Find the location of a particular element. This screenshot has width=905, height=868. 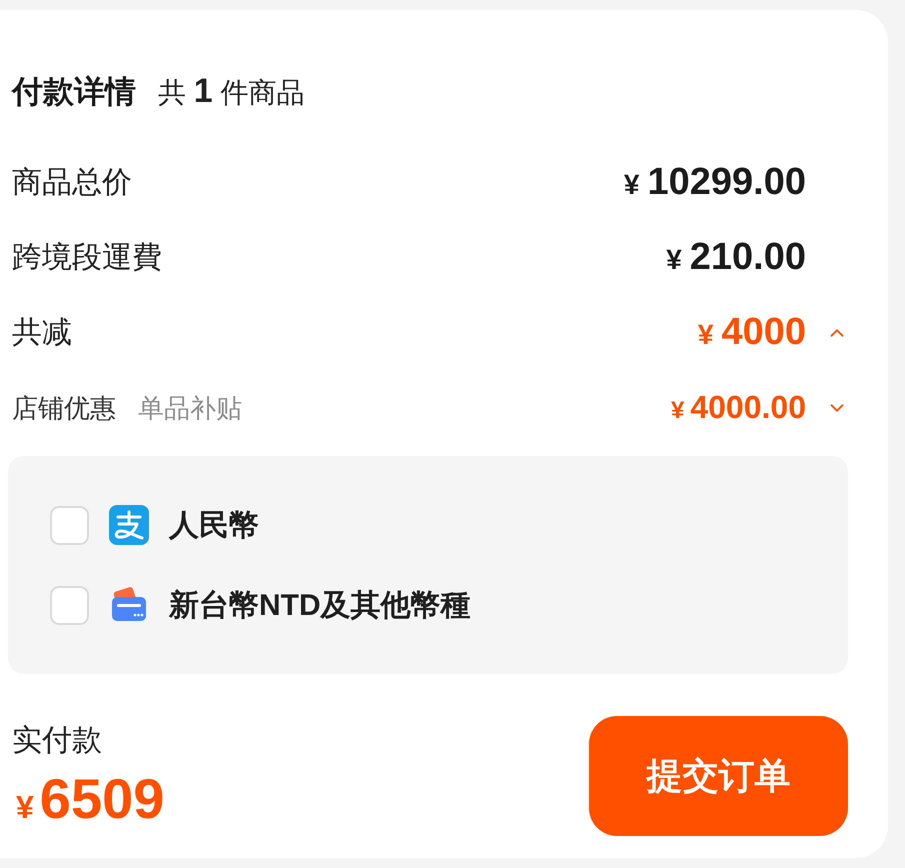

row-label: 商品总价 is located at coordinates (72, 182).